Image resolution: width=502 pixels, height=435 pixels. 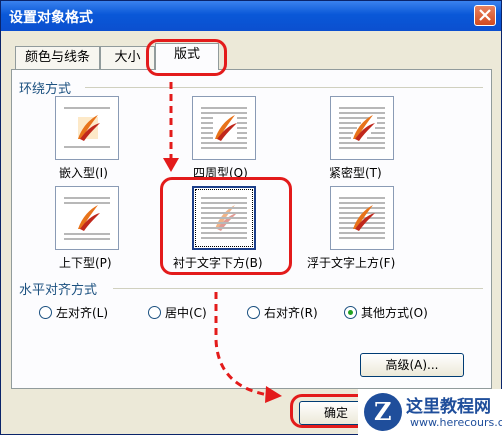 I want to click on wrap-square-icon, so click(x=224, y=128).